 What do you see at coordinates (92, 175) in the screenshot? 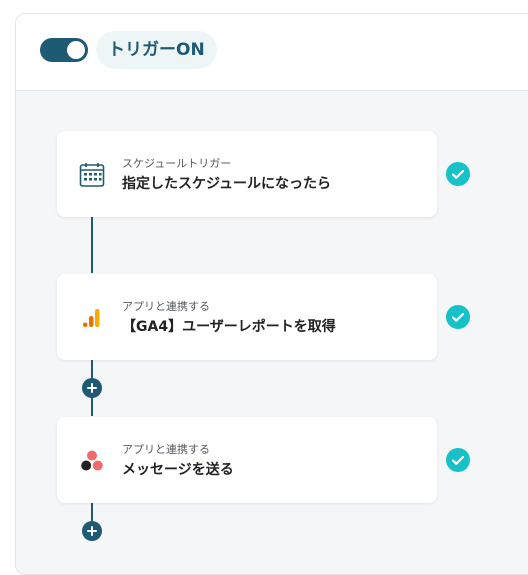
I see `calendar-icon` at bounding box center [92, 175].